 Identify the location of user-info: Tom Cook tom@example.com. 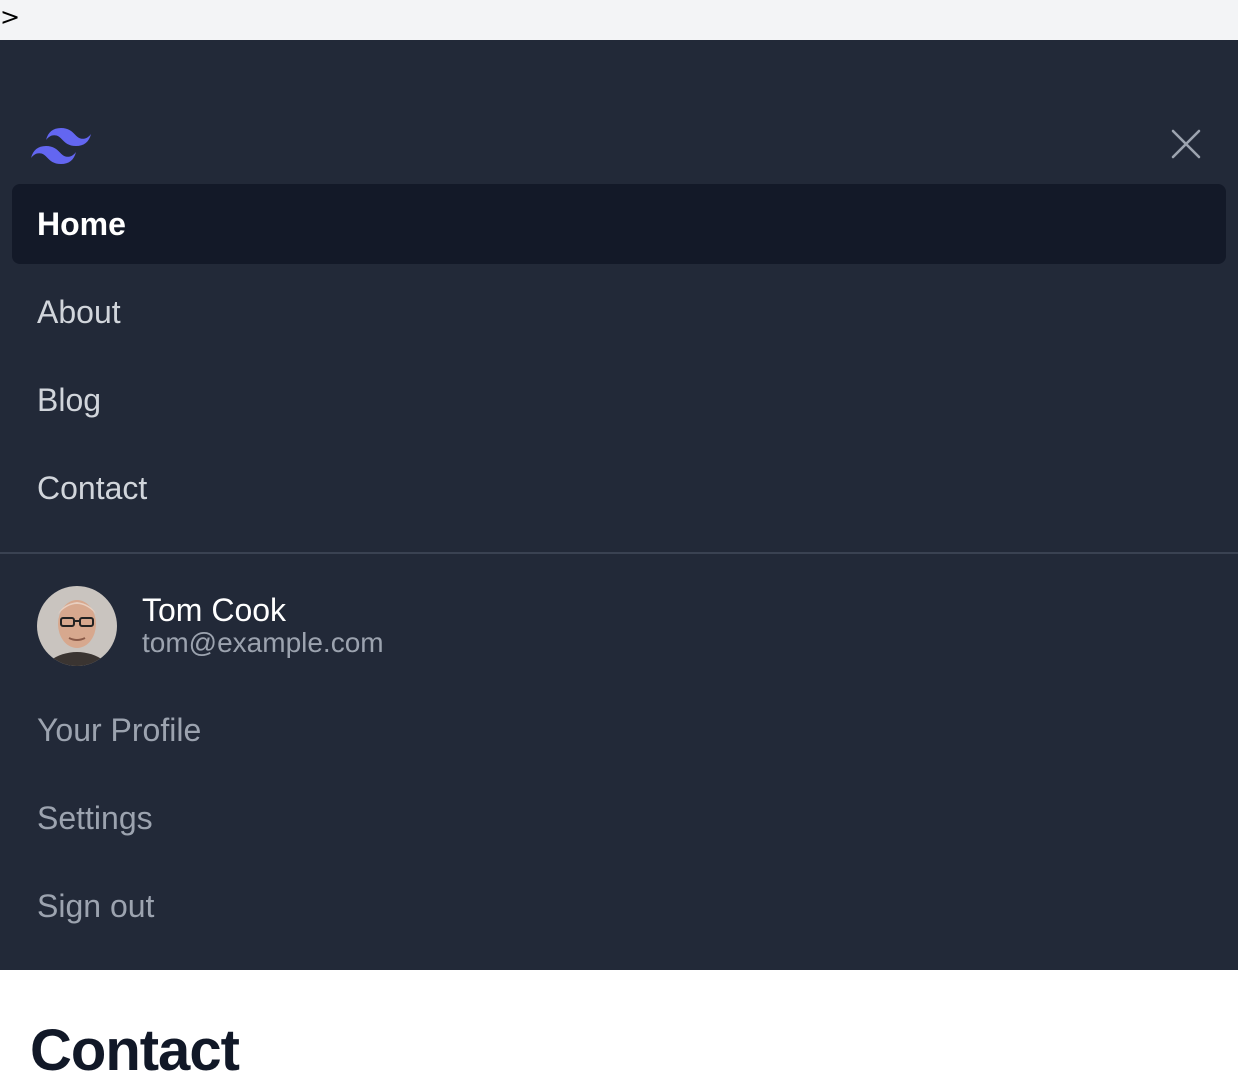
(210, 626).